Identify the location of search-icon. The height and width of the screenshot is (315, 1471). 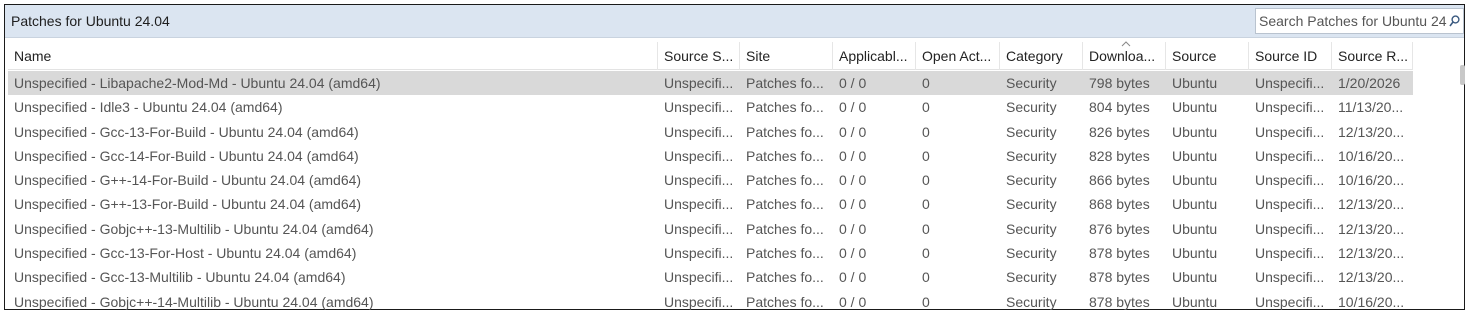
(1455, 21).